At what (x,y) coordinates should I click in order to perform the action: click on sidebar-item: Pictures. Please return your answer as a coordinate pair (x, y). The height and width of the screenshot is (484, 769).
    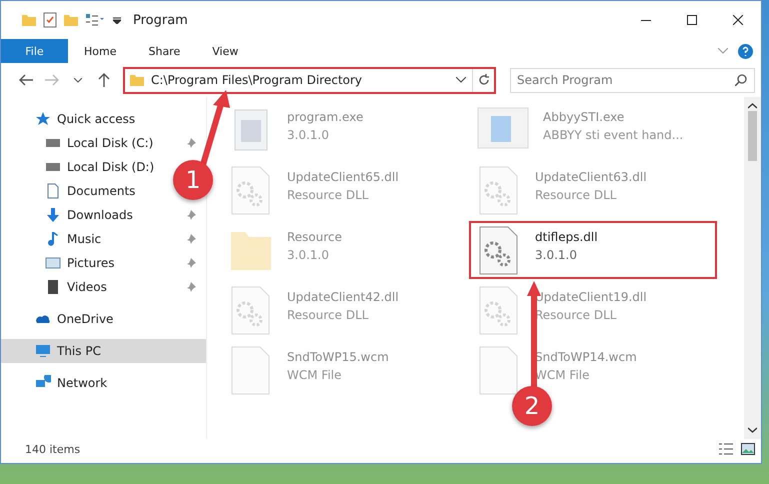
    Looking at the image, I should click on (103, 263).